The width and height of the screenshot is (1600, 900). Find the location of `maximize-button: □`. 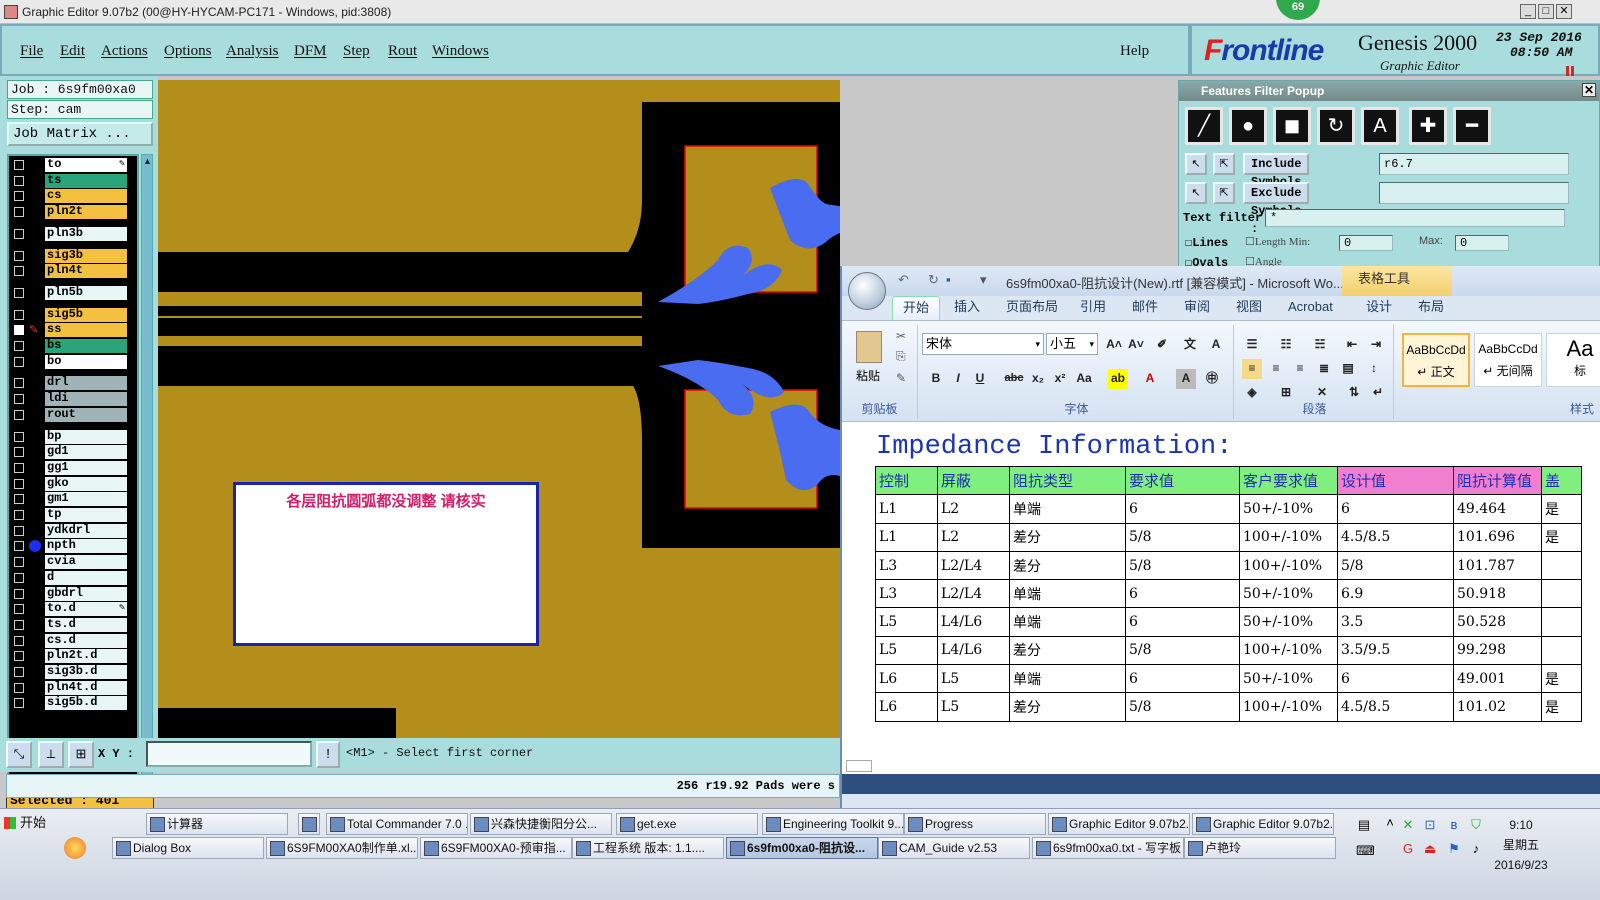

maximize-button: □ is located at coordinates (1546, 11).